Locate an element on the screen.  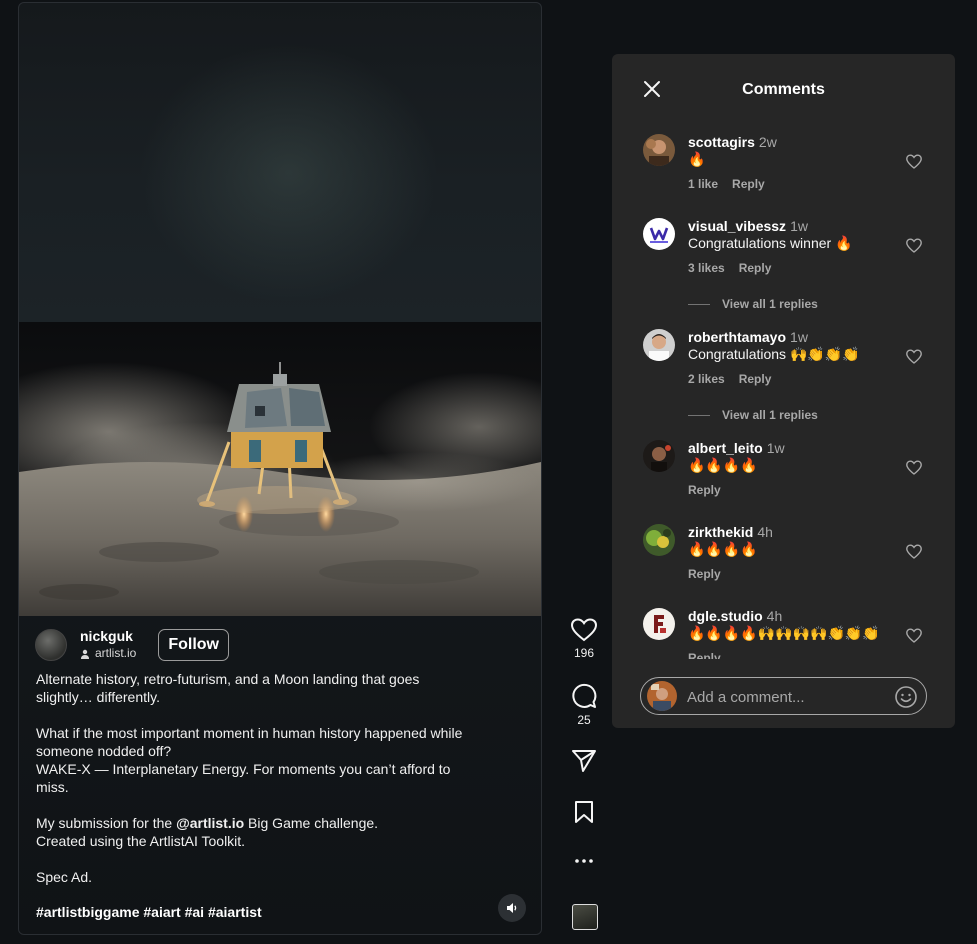
more-action is located at coordinates (584, 861).